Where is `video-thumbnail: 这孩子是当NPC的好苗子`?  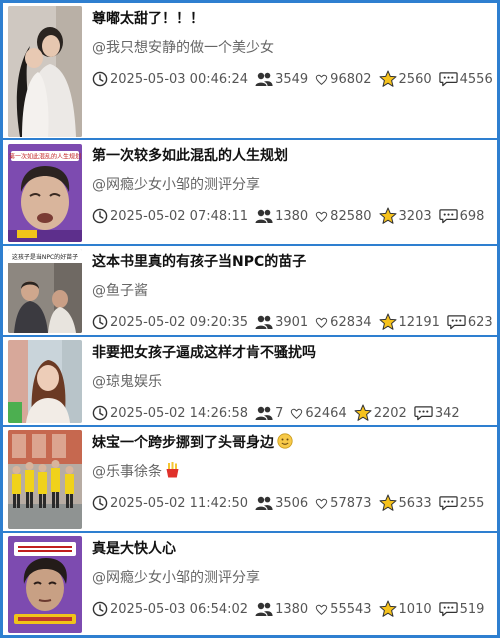
video-thumbnail: 这孩子是当NPC的好苗子 is located at coordinates (45, 291).